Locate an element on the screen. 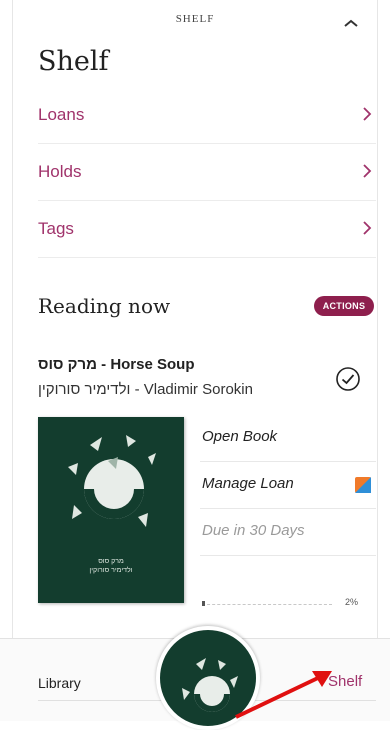 This screenshot has height=730, width=390. open-book-label: Open Book is located at coordinates (240, 436).